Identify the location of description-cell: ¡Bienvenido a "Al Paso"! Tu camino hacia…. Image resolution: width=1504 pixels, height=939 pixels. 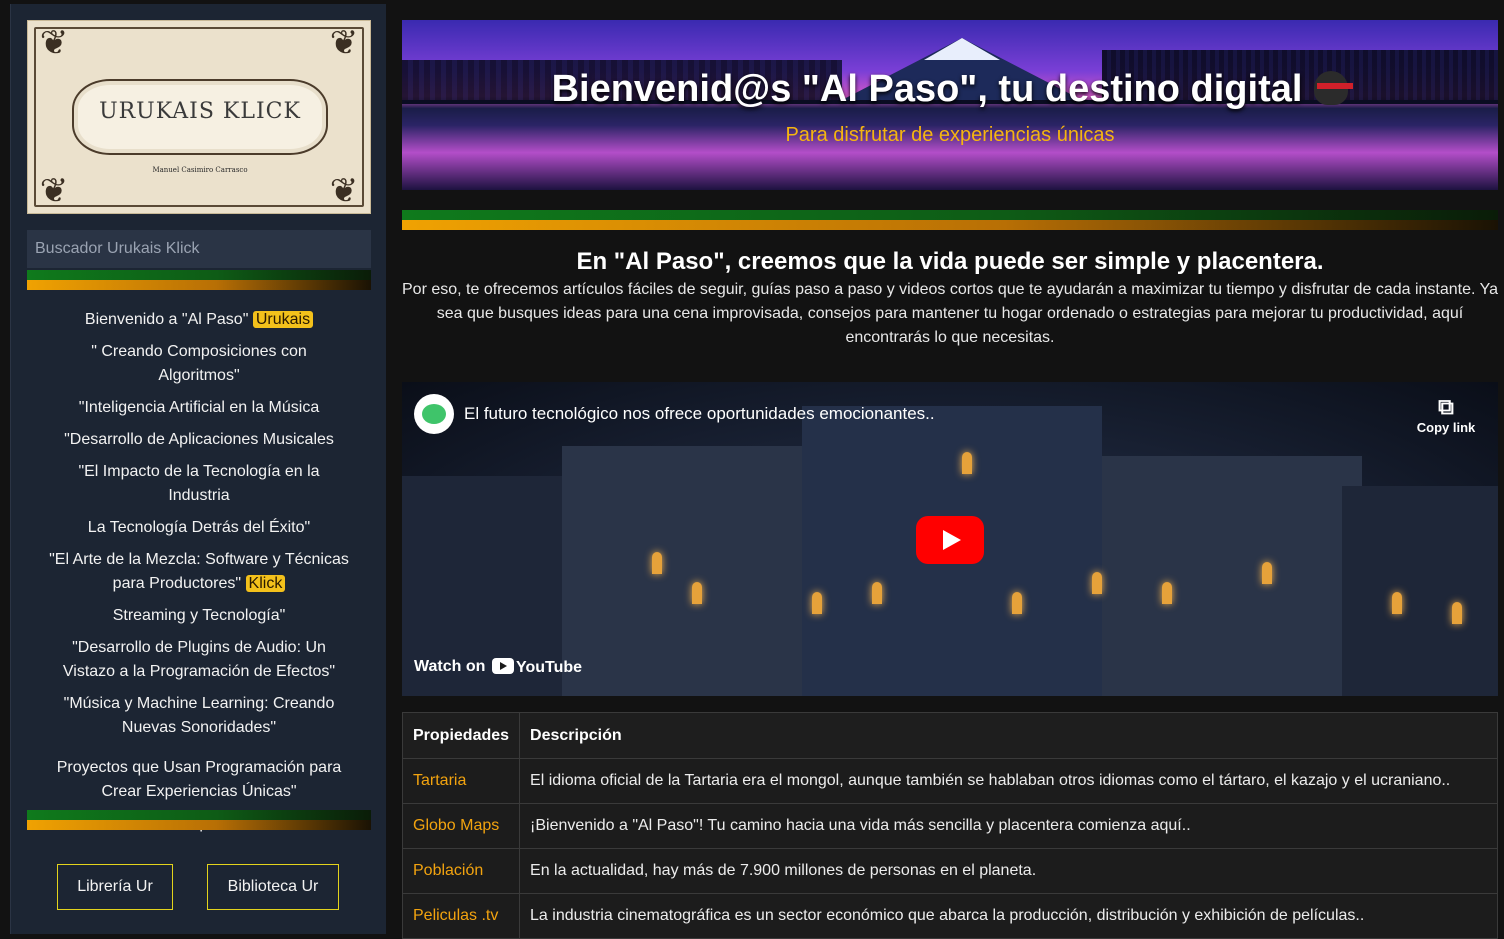
(1008, 826).